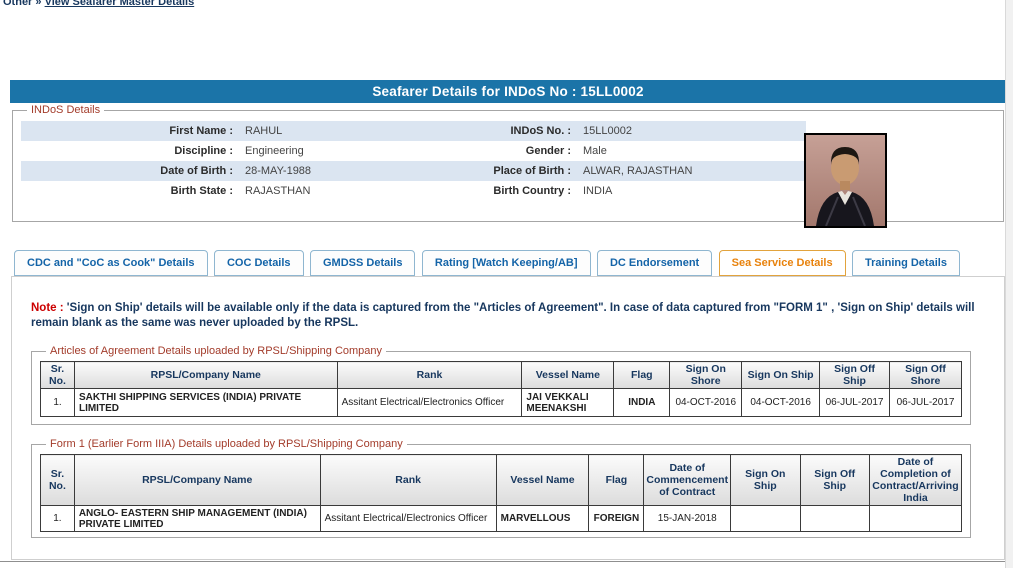 Image resolution: width=1013 pixels, height=568 pixels. What do you see at coordinates (568, 402) in the screenshot?
I see `cell-vessel: JAI VEKKALI MEENAKSHI` at bounding box center [568, 402].